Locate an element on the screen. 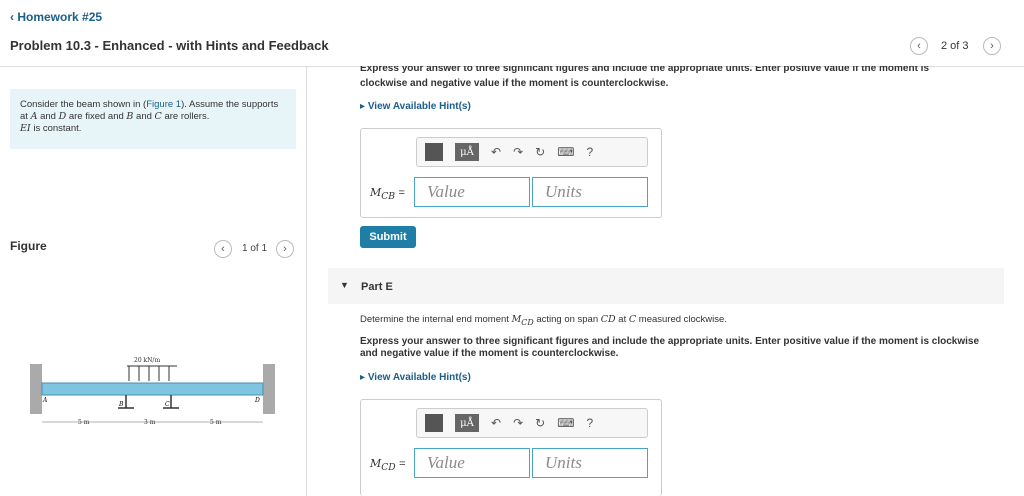  part-e-hint-toggle: ▸ View Available Hint(s) is located at coordinates (415, 377).